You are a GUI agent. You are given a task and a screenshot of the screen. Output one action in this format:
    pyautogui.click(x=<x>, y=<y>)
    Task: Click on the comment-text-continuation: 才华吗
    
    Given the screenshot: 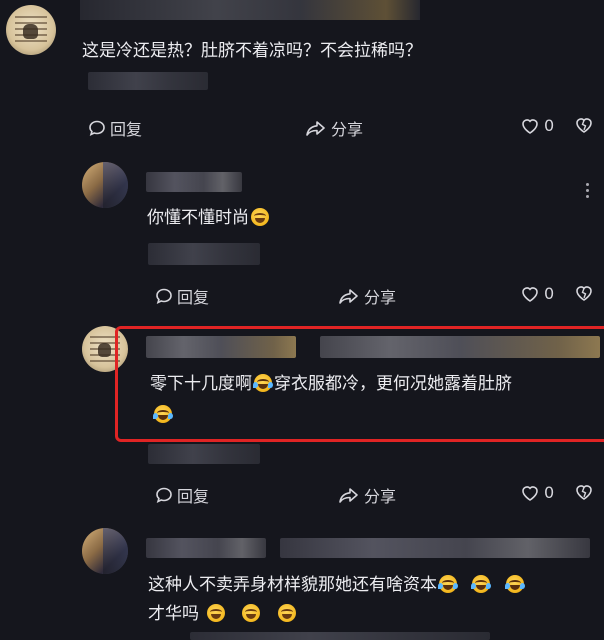 What is the action you would take?
    pyautogui.click(x=223, y=614)
    